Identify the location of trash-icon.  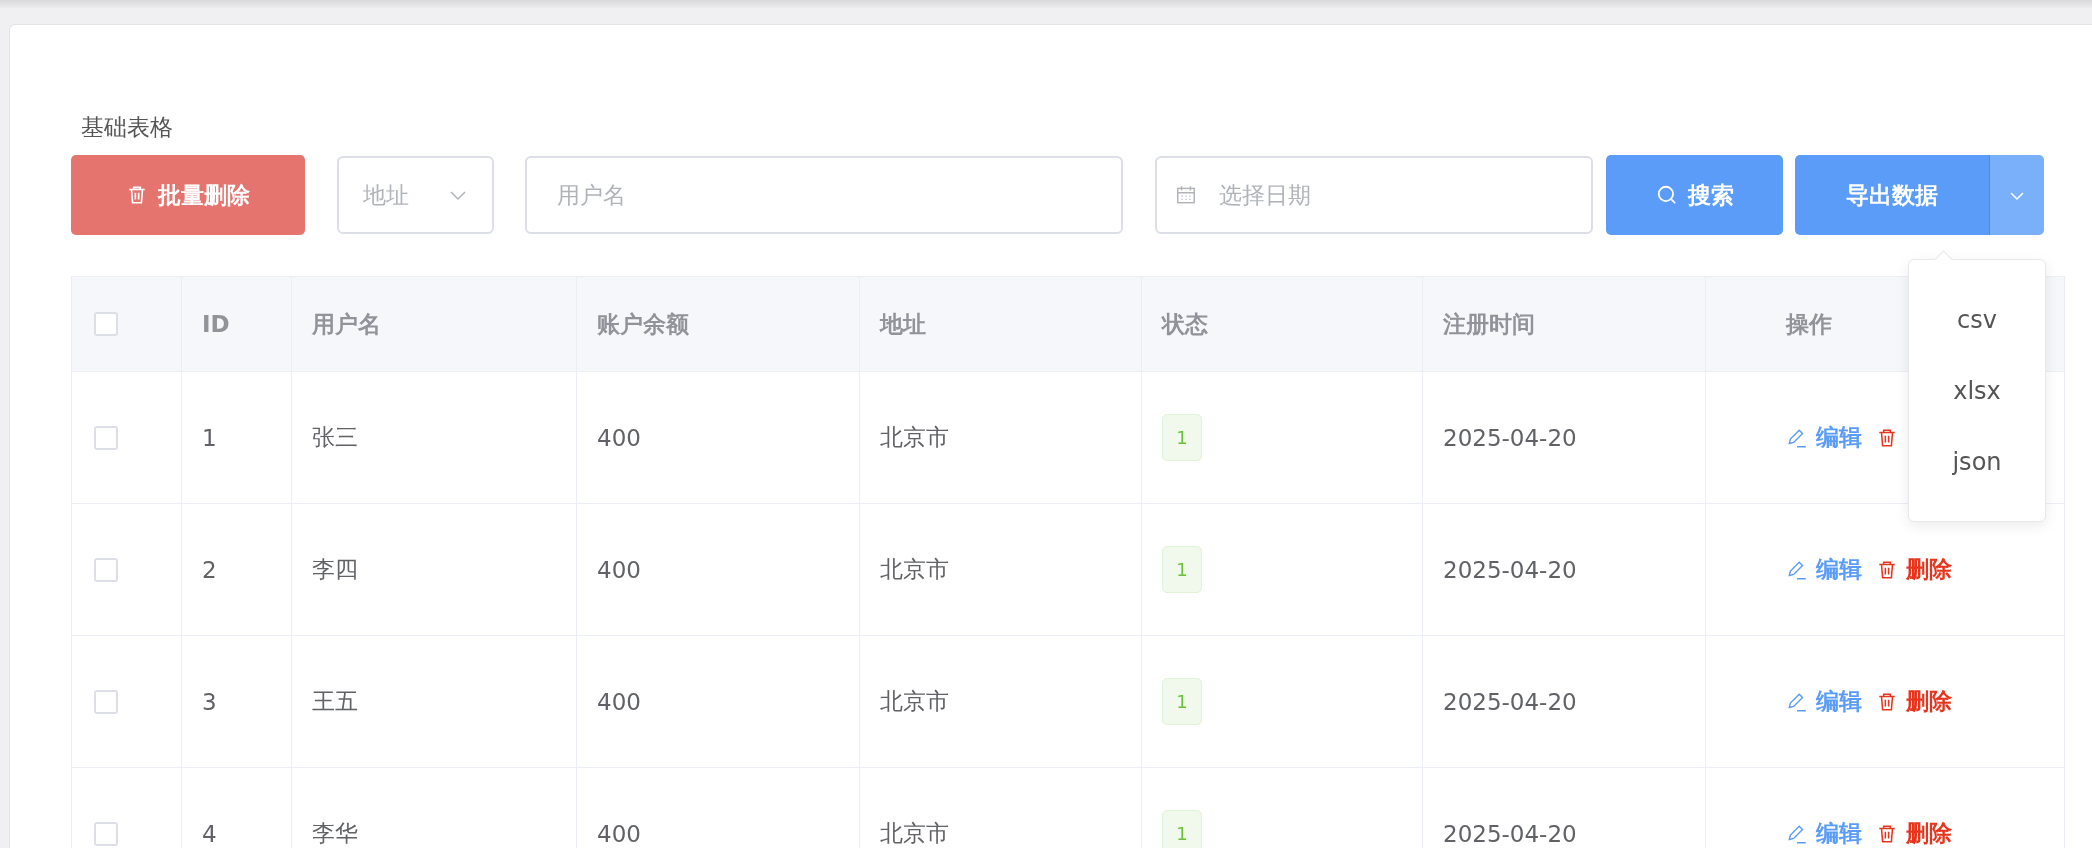
(137, 195).